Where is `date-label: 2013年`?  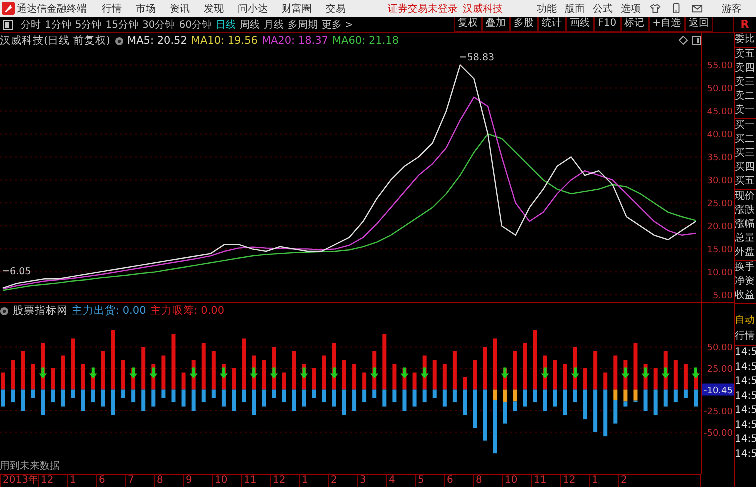 date-label: 2013年 is located at coordinates (19, 481).